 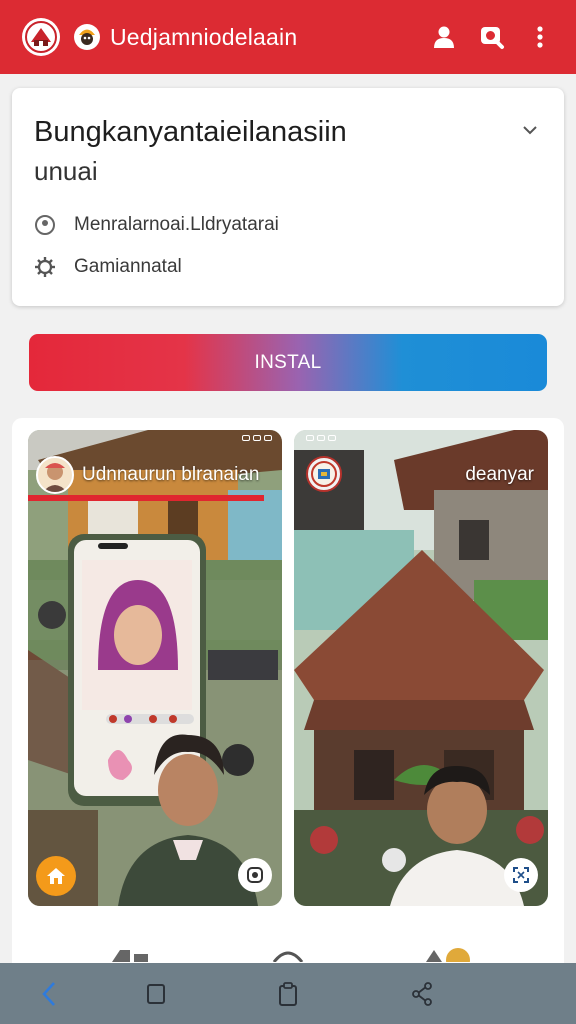 I want to click on category-text: Gamiannatal, so click(x=128, y=266).